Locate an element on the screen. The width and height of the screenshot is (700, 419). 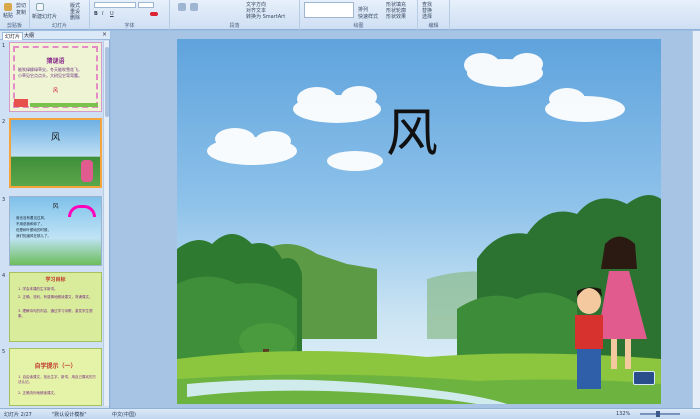
slides-group-label: 幻灯片 is located at coordinates (59, 26).